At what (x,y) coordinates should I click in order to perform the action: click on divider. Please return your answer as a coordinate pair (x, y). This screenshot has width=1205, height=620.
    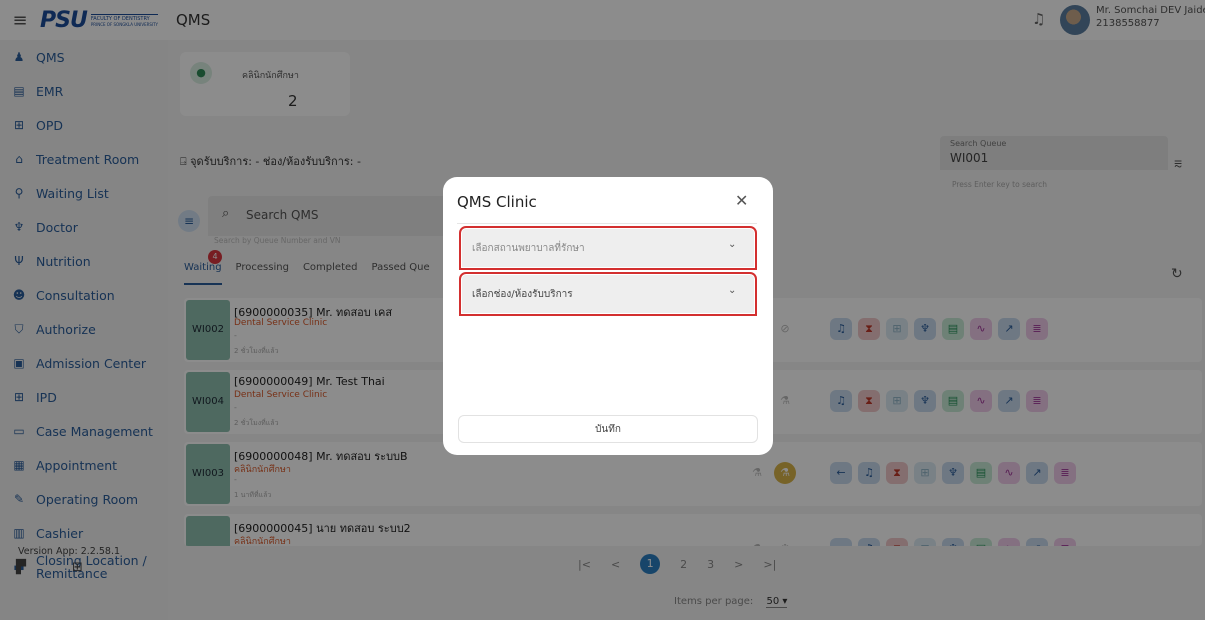
    Looking at the image, I should click on (607, 223).